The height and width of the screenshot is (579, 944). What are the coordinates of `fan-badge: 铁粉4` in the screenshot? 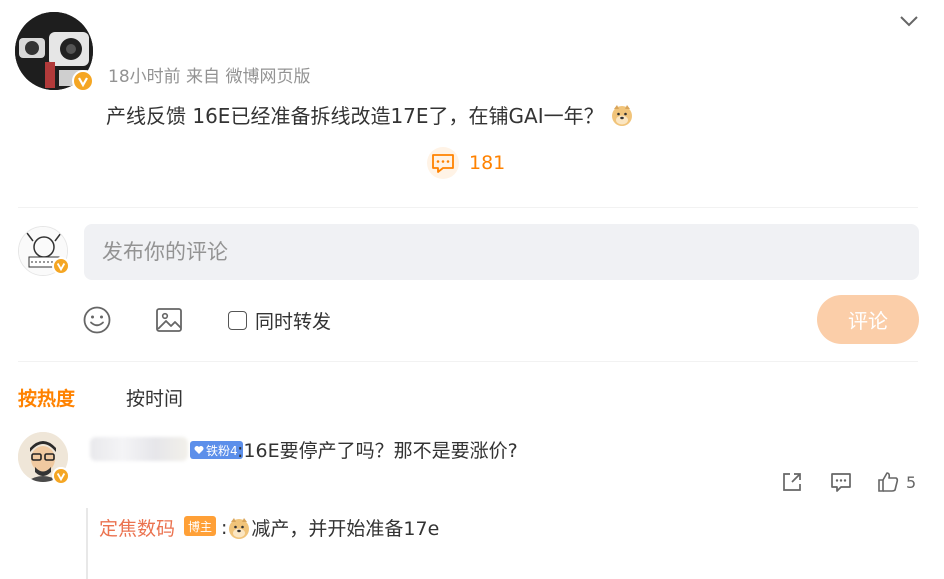 It's located at (216, 450).